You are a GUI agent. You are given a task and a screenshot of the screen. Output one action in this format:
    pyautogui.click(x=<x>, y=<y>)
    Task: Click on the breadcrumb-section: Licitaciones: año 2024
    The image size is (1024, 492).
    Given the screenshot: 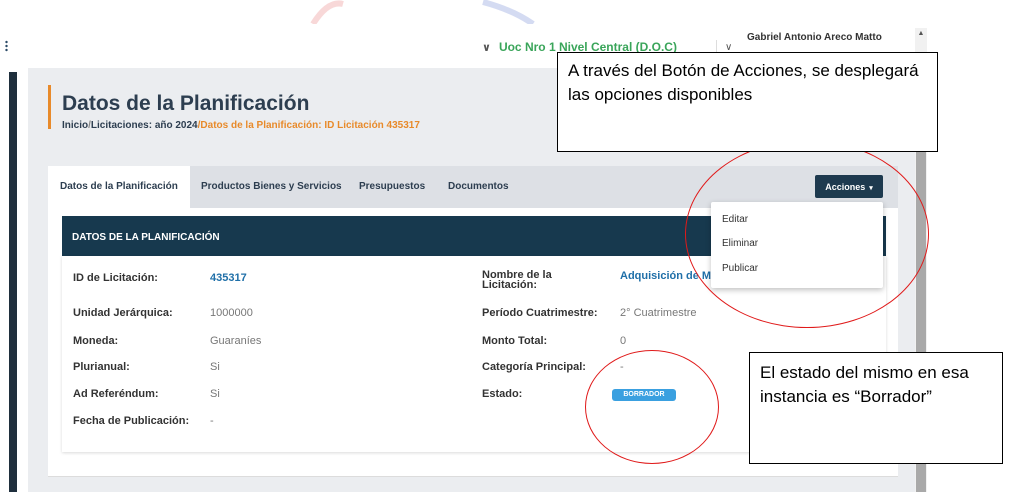 What is the action you would take?
    pyautogui.click(x=144, y=125)
    